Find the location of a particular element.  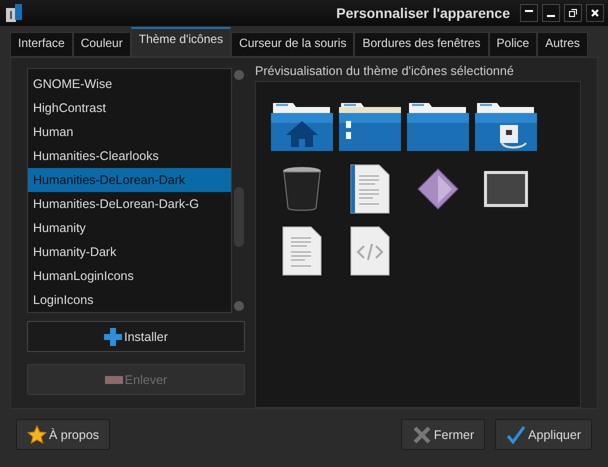

package-icon is located at coordinates (438, 189).